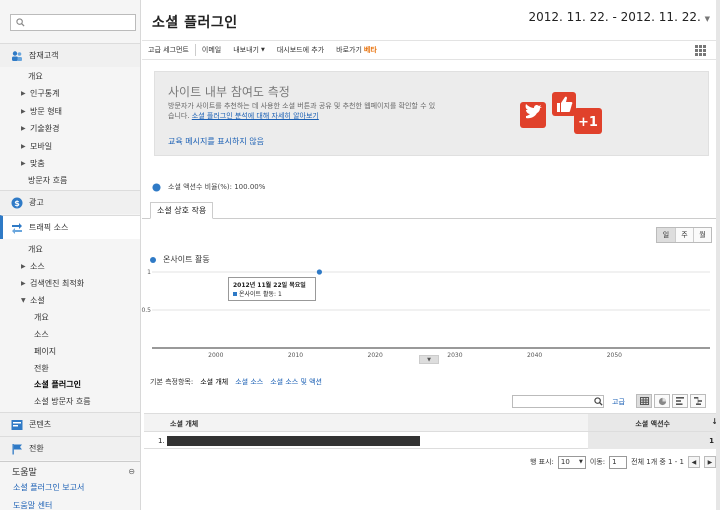  I want to click on sidebar-item-label: 개요, so click(35, 76).